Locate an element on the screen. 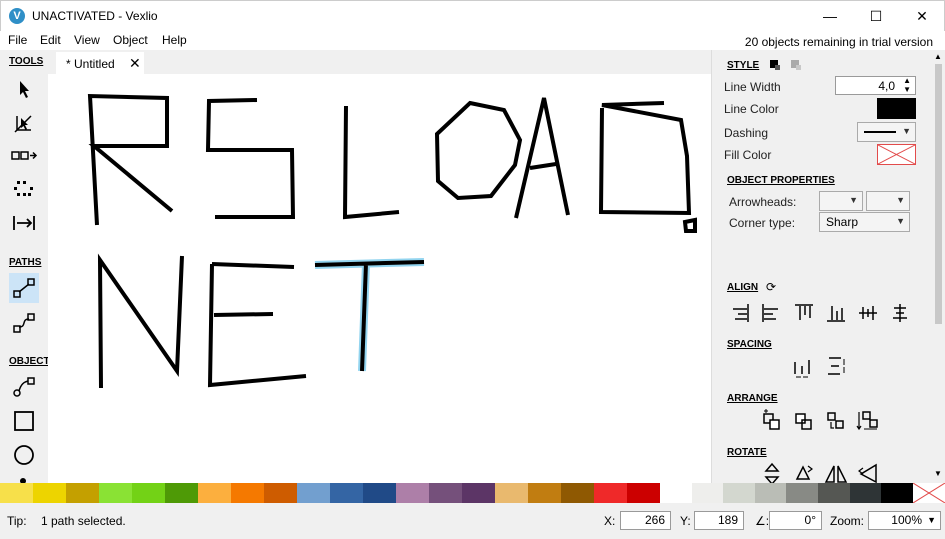  close-window-button: ✕ is located at coordinates (922, 16).